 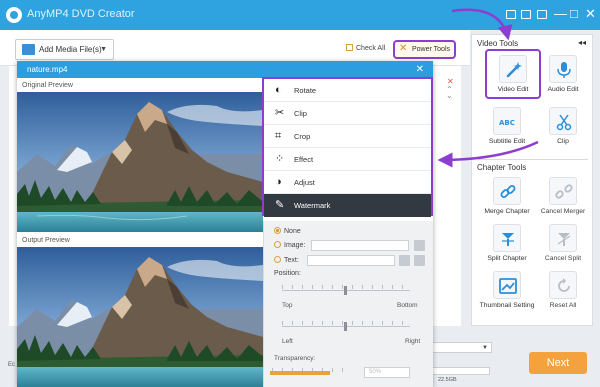 What do you see at coordinates (498, 43) in the screenshot?
I see `video-tools-title: Video Tools` at bounding box center [498, 43].